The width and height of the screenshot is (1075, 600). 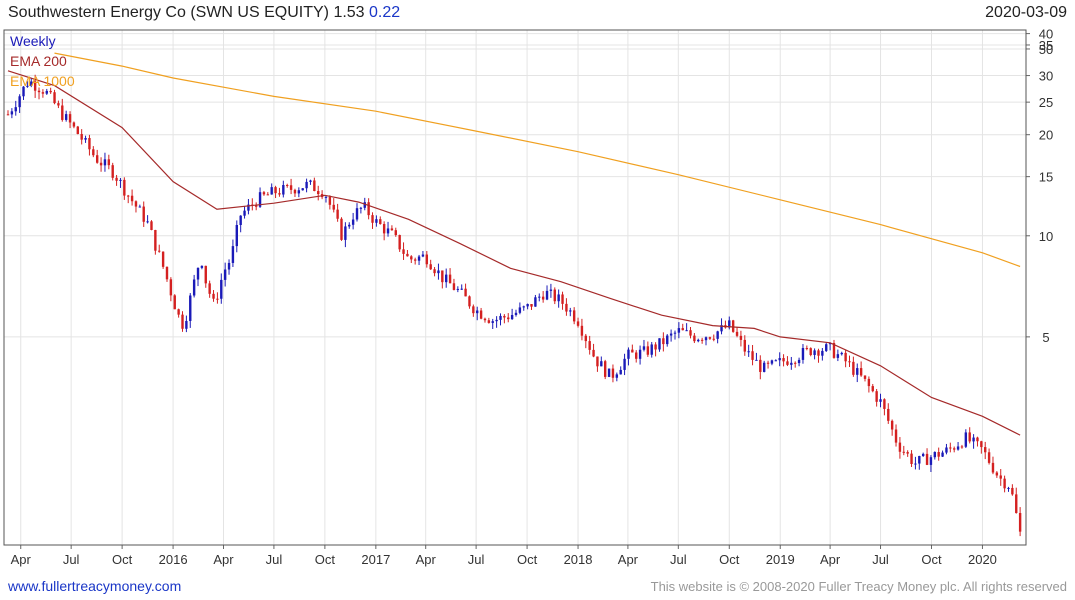 I want to click on y-tick-label: 25, so click(x=1046, y=102).